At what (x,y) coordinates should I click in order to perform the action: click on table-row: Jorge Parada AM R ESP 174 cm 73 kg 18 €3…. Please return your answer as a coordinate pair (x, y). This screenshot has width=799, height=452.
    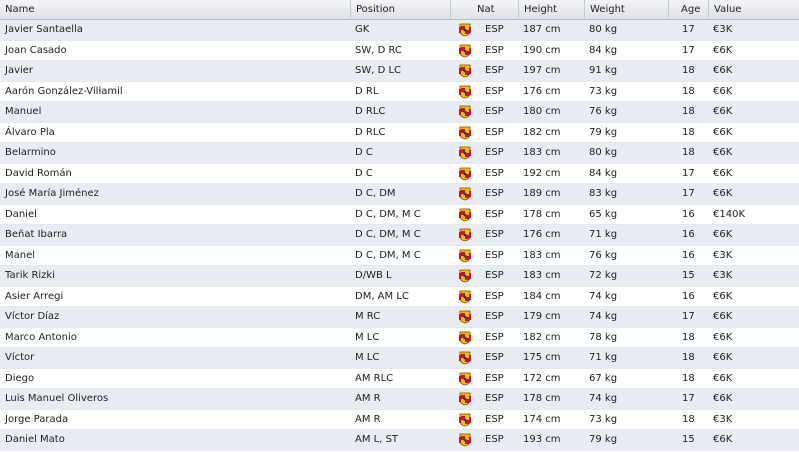
    Looking at the image, I should click on (399, 419).